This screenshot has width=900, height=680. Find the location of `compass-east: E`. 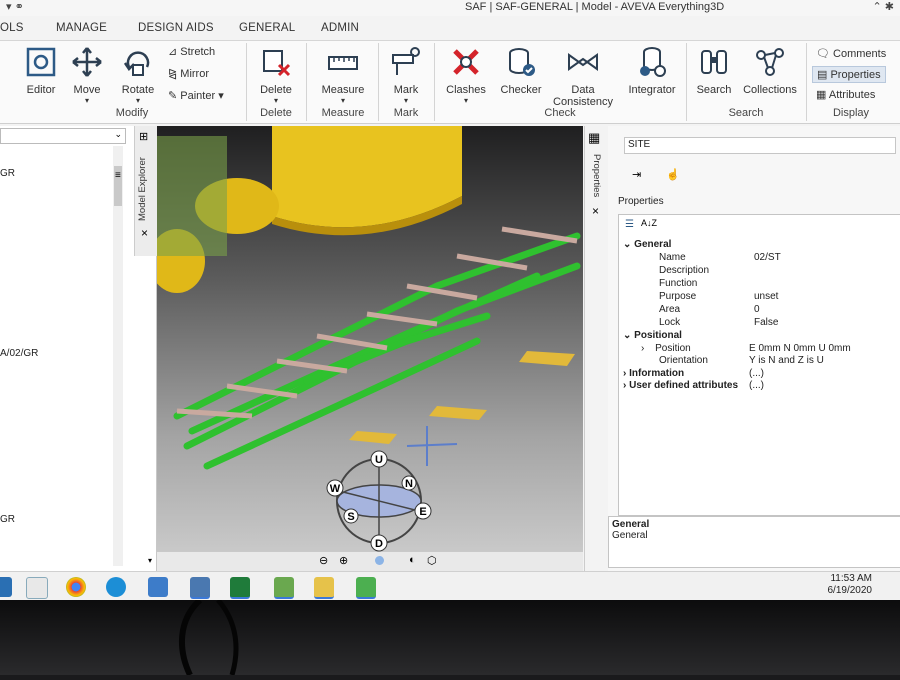

compass-east: E is located at coordinates (422, 512).